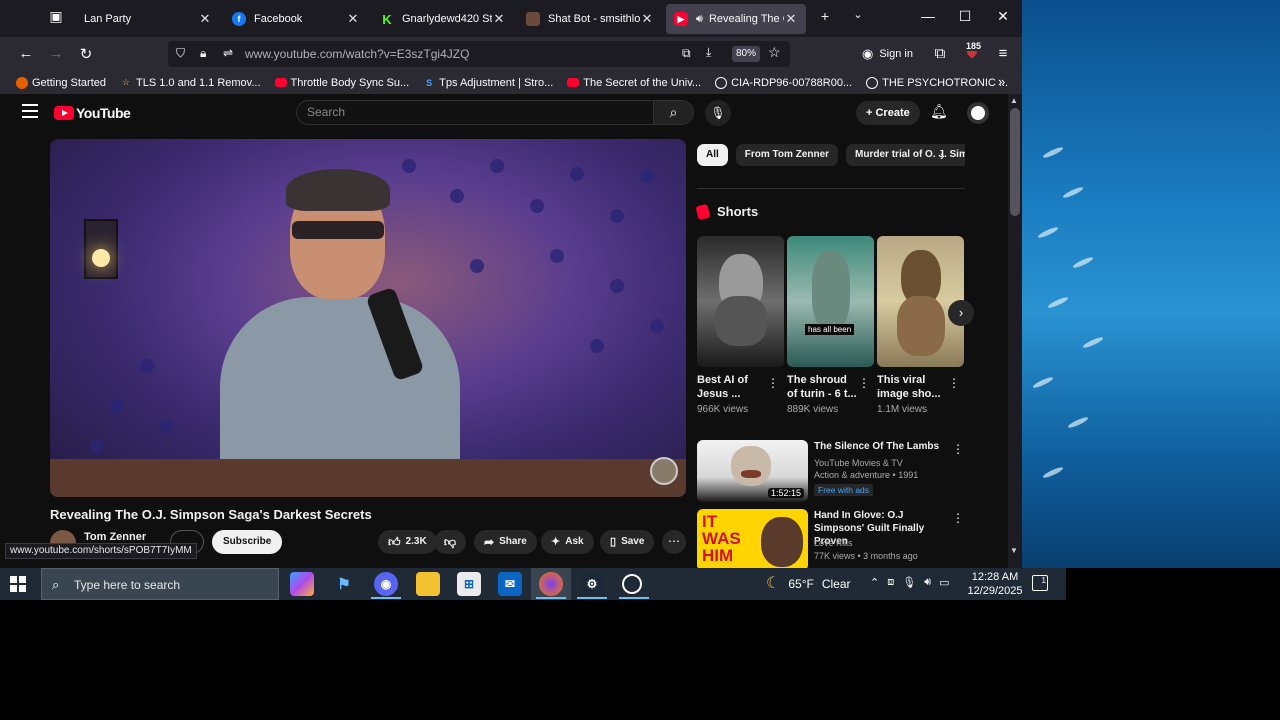 This screenshot has width=1280, height=720. What do you see at coordinates (56, 16) in the screenshot?
I see `tab-overview-icon: ▣` at bounding box center [56, 16].